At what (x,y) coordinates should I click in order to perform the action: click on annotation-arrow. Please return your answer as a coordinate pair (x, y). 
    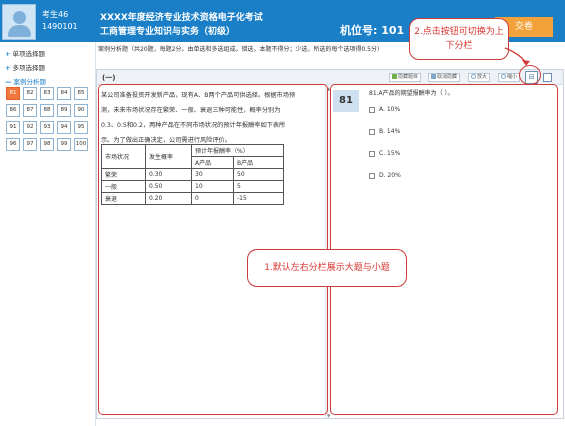
    Looking at the image, I should click on (517, 56).